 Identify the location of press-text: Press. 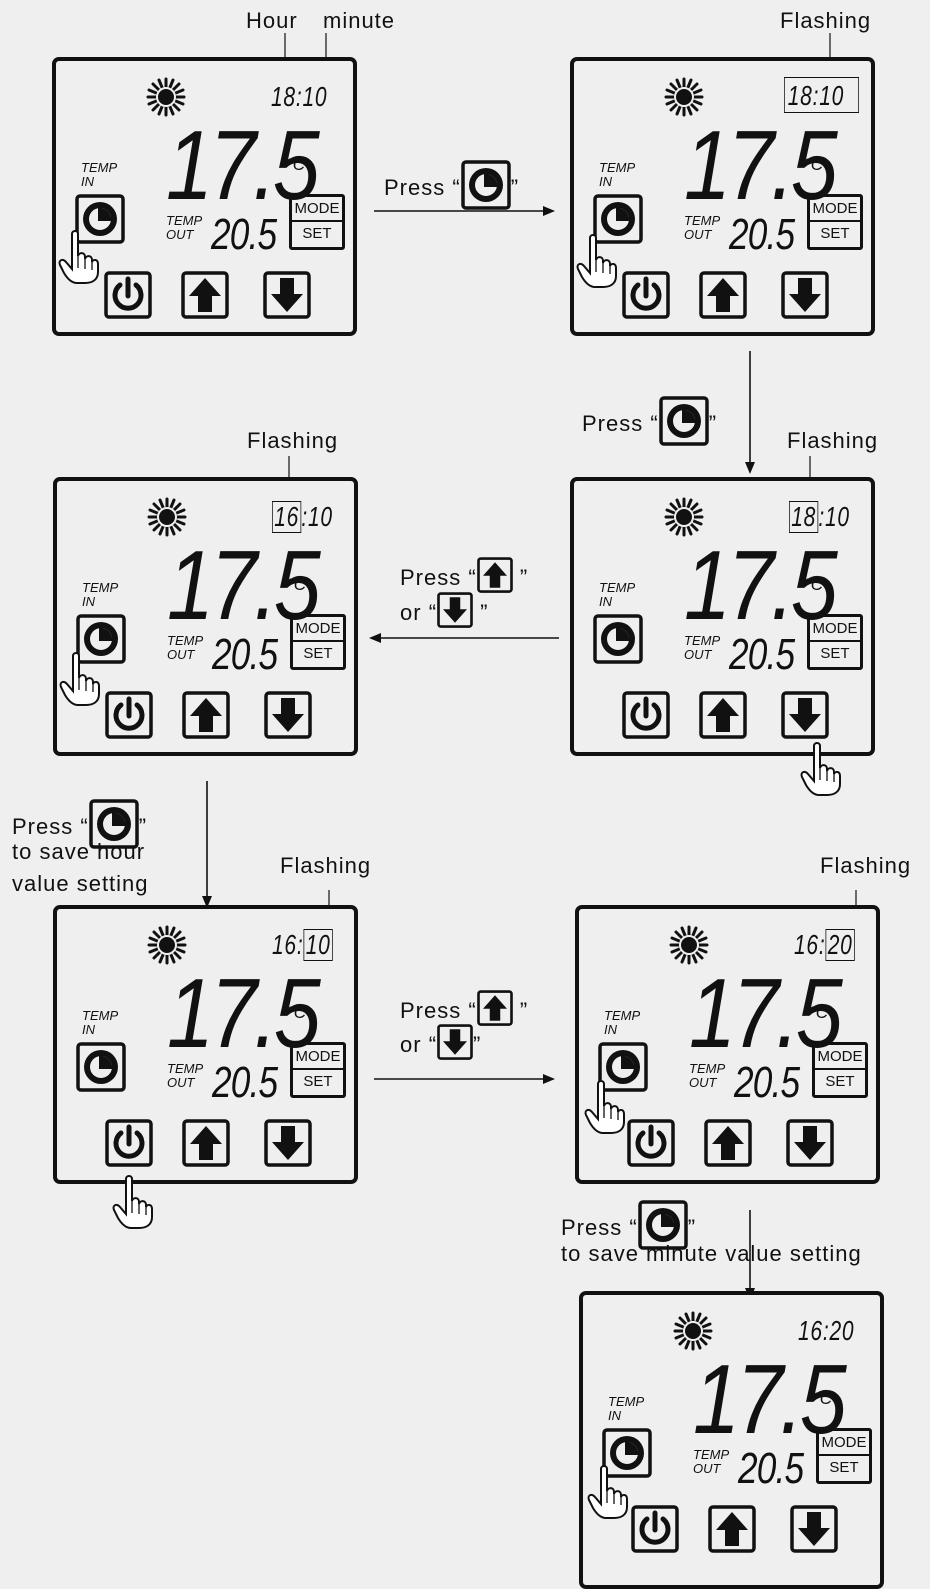
(431, 1010).